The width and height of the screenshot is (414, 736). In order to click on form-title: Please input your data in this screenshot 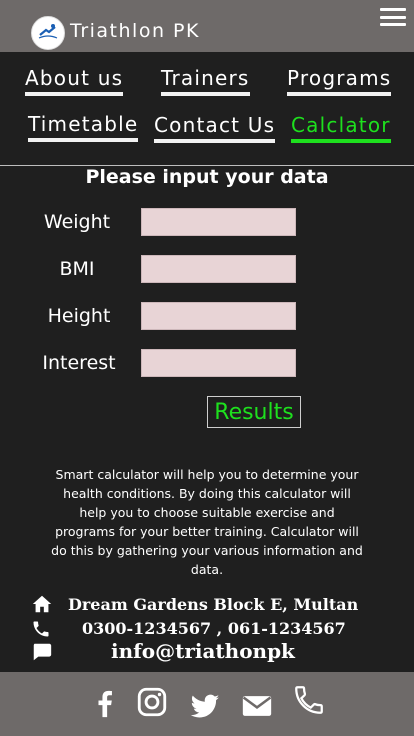, I will do `click(207, 177)`.